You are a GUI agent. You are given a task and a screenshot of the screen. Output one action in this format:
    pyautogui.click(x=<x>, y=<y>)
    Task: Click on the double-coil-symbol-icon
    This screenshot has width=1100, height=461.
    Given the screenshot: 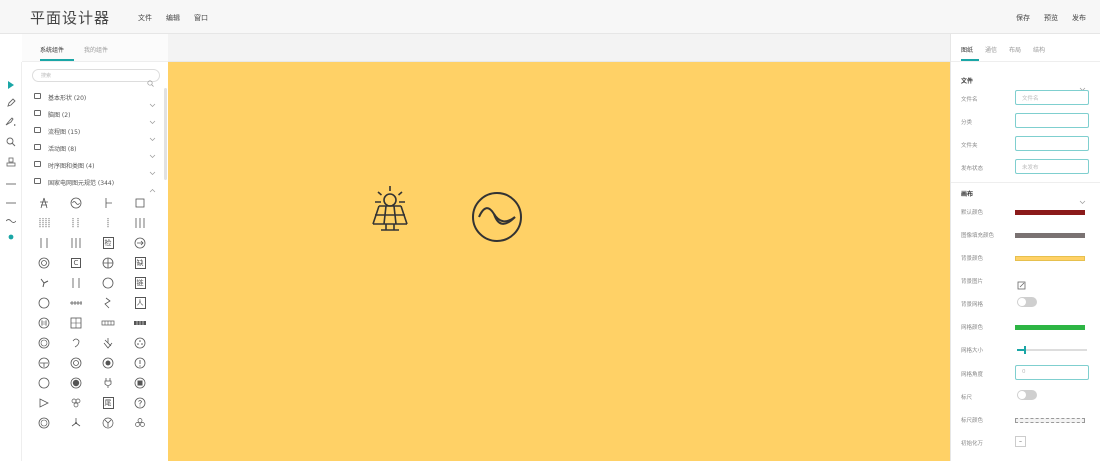 What is the action you would take?
    pyautogui.click(x=76, y=223)
    